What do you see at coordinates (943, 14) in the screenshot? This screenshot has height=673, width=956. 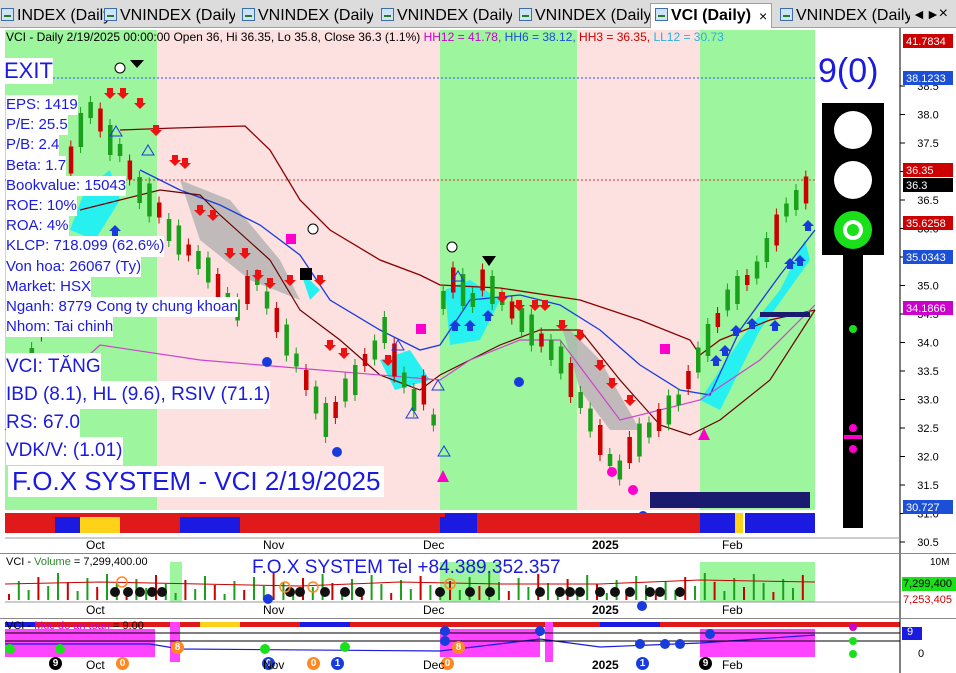 I see `window-close-icon: ×` at bounding box center [943, 14].